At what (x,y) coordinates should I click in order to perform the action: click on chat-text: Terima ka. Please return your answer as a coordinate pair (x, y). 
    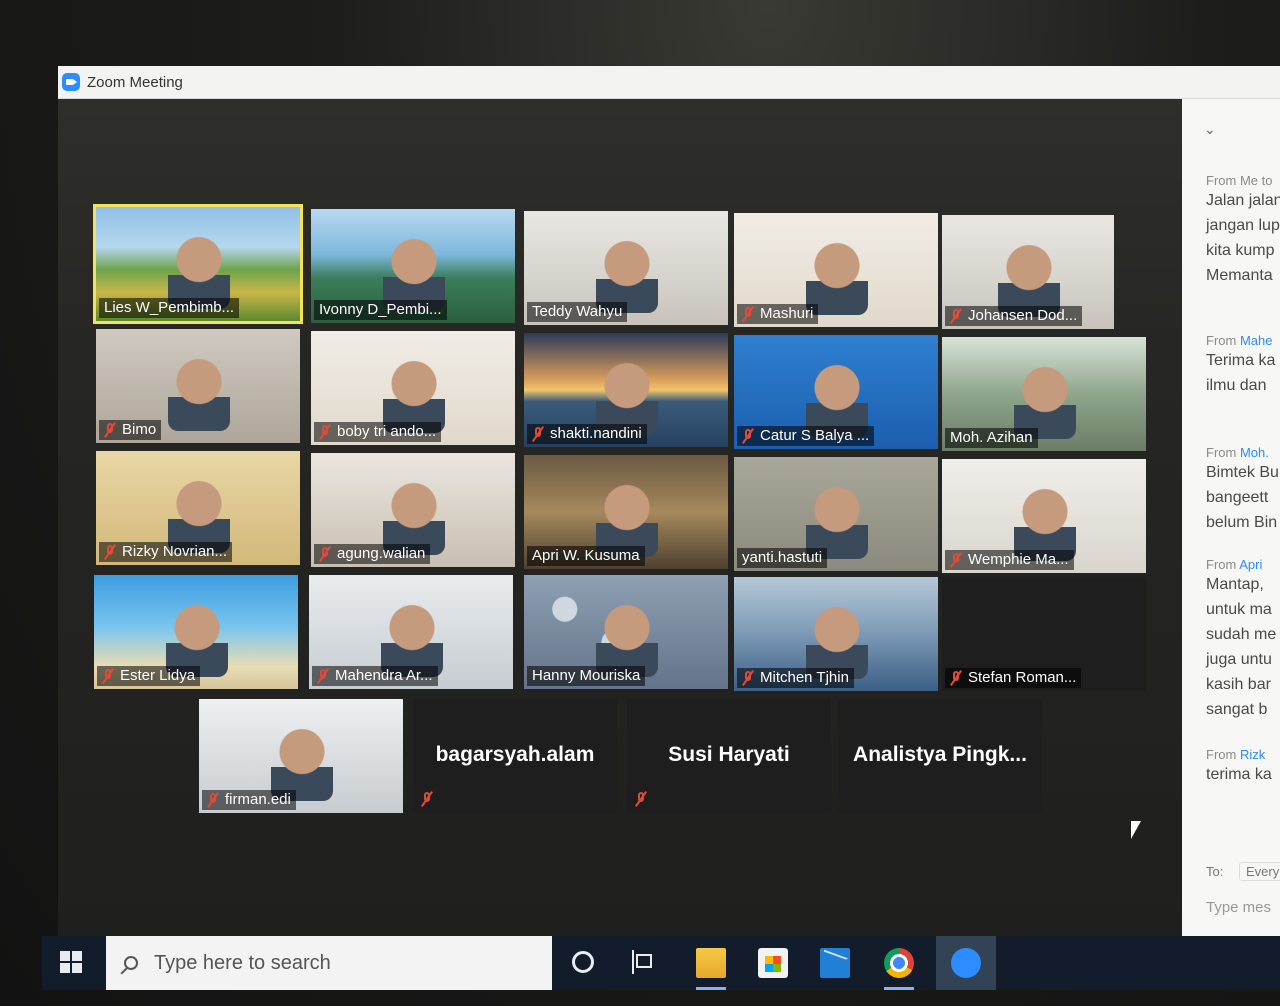
    Looking at the image, I should click on (1241, 360).